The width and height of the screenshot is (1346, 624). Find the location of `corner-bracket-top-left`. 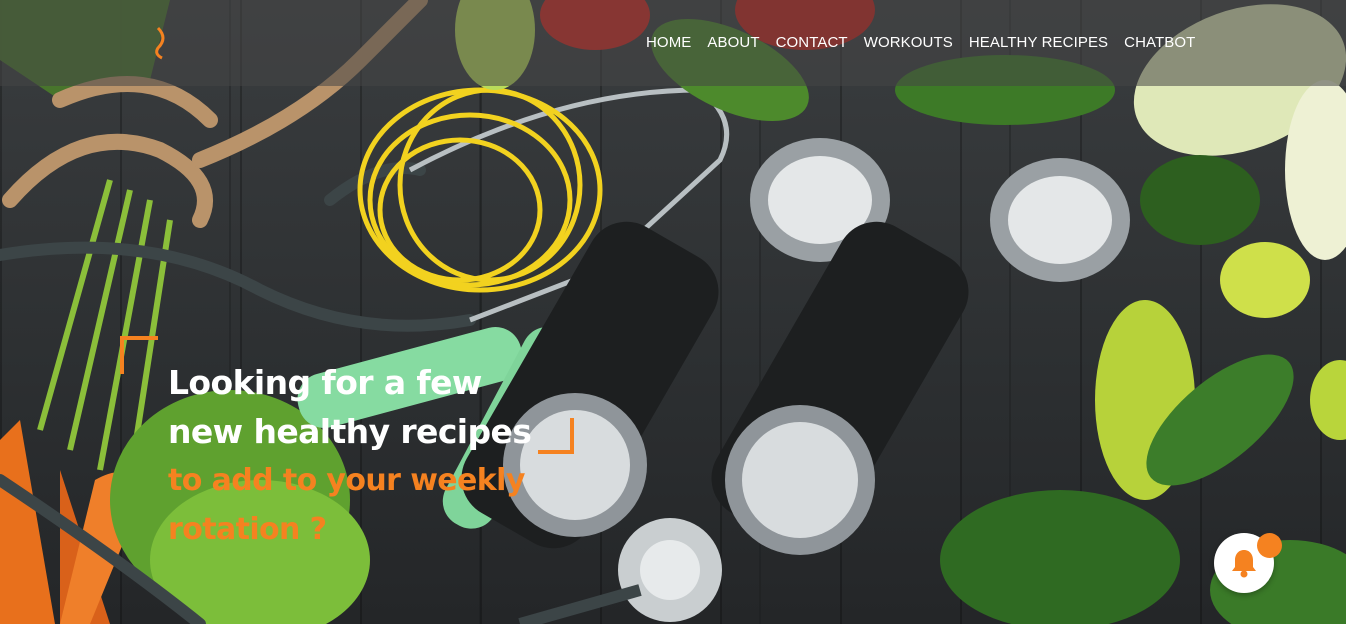

corner-bracket-top-left is located at coordinates (139, 355).